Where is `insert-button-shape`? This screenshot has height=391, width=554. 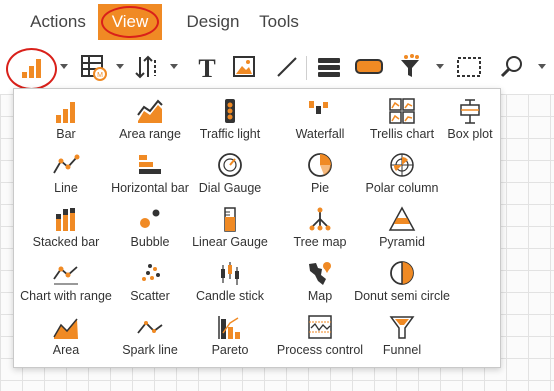
insert-button-shape is located at coordinates (369, 67).